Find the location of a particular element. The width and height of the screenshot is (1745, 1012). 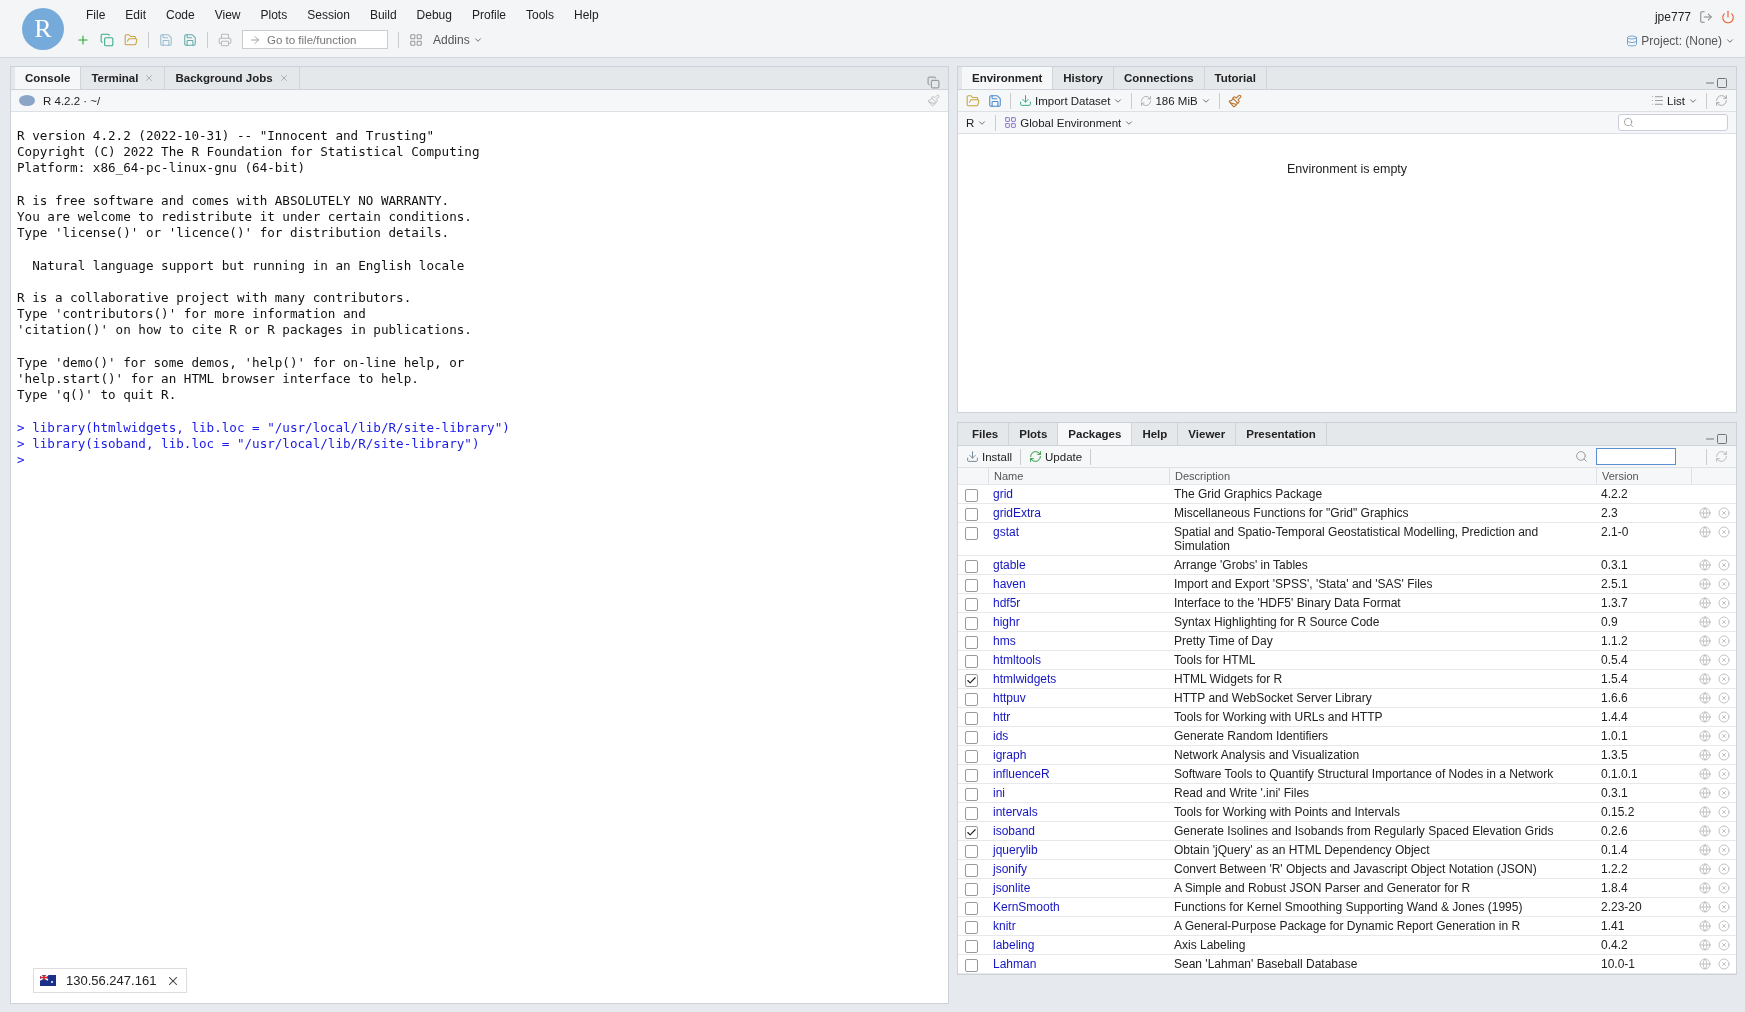

package-name: haven is located at coordinates (1078, 584).